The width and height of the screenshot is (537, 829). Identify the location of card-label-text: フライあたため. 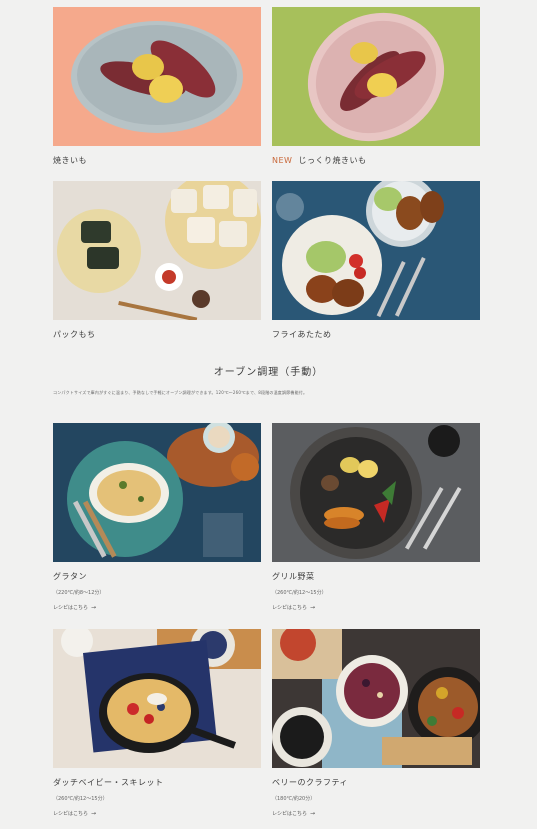
(302, 334).